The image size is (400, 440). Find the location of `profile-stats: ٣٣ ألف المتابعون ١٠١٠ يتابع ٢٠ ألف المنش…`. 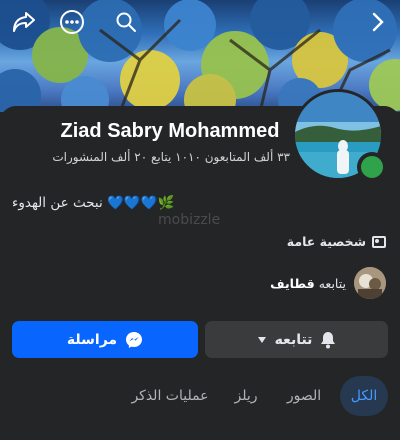

profile-stats: ٣٣ ألف المتابعون ١٠١٠ يتابع ٢٠ ألف المنش… is located at coordinates (165, 157).